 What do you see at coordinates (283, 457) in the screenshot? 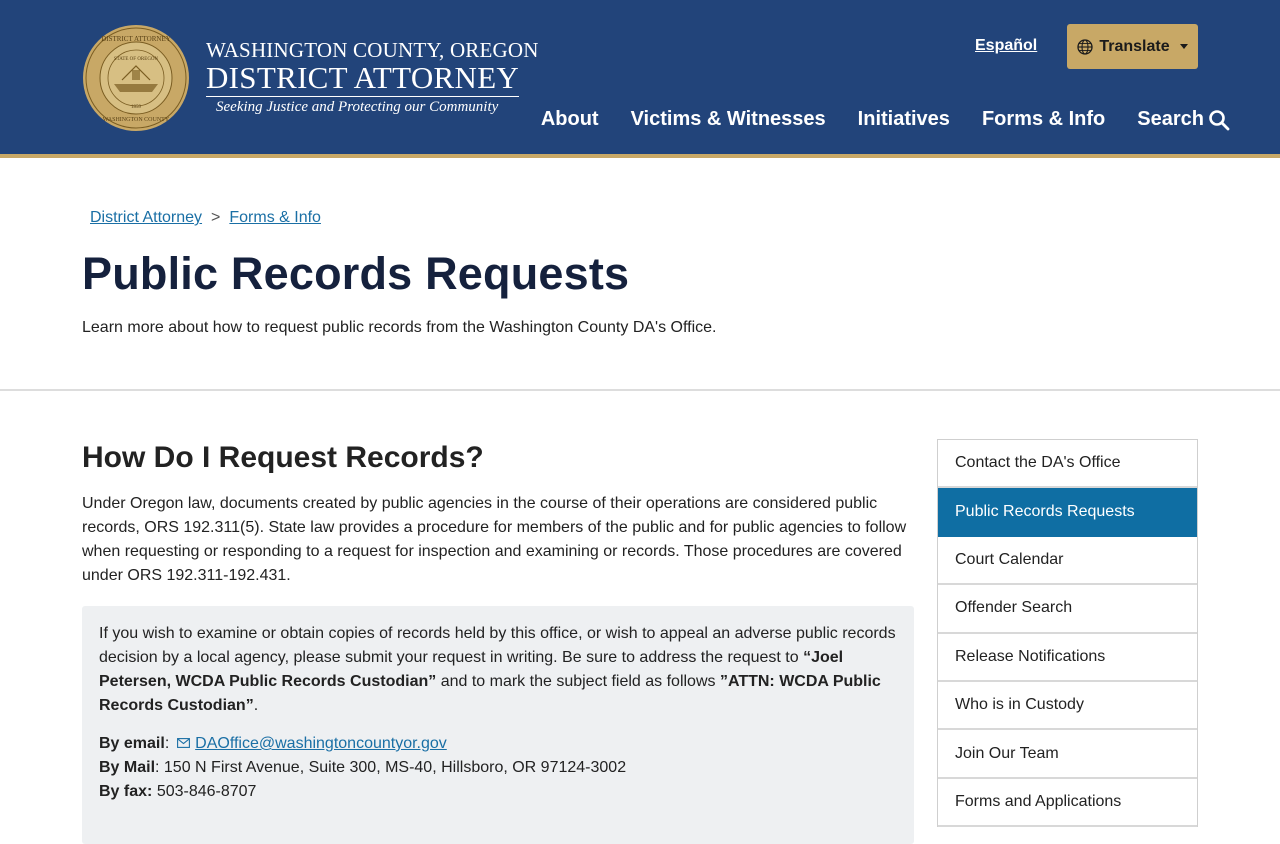
I see `section-heading: How Do I Request Records?` at bounding box center [283, 457].